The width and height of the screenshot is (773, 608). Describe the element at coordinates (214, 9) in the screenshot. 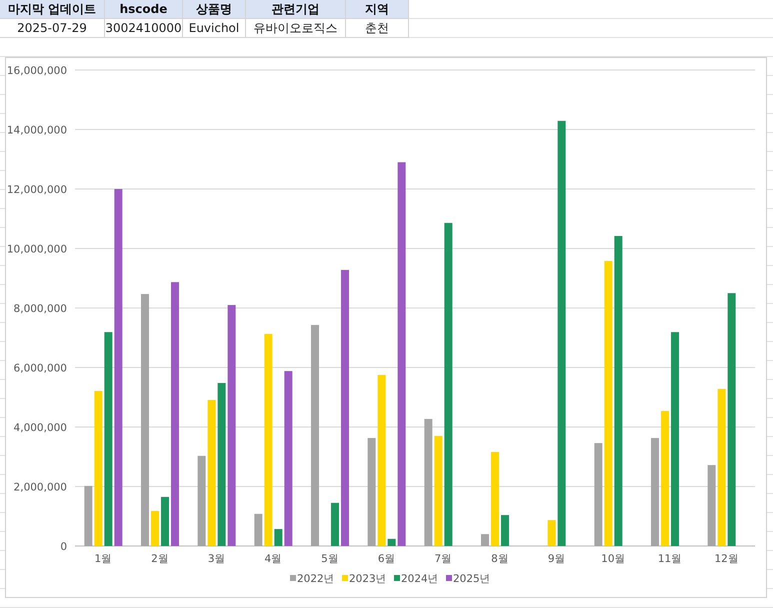

I see `column-header: 상품명` at that location.